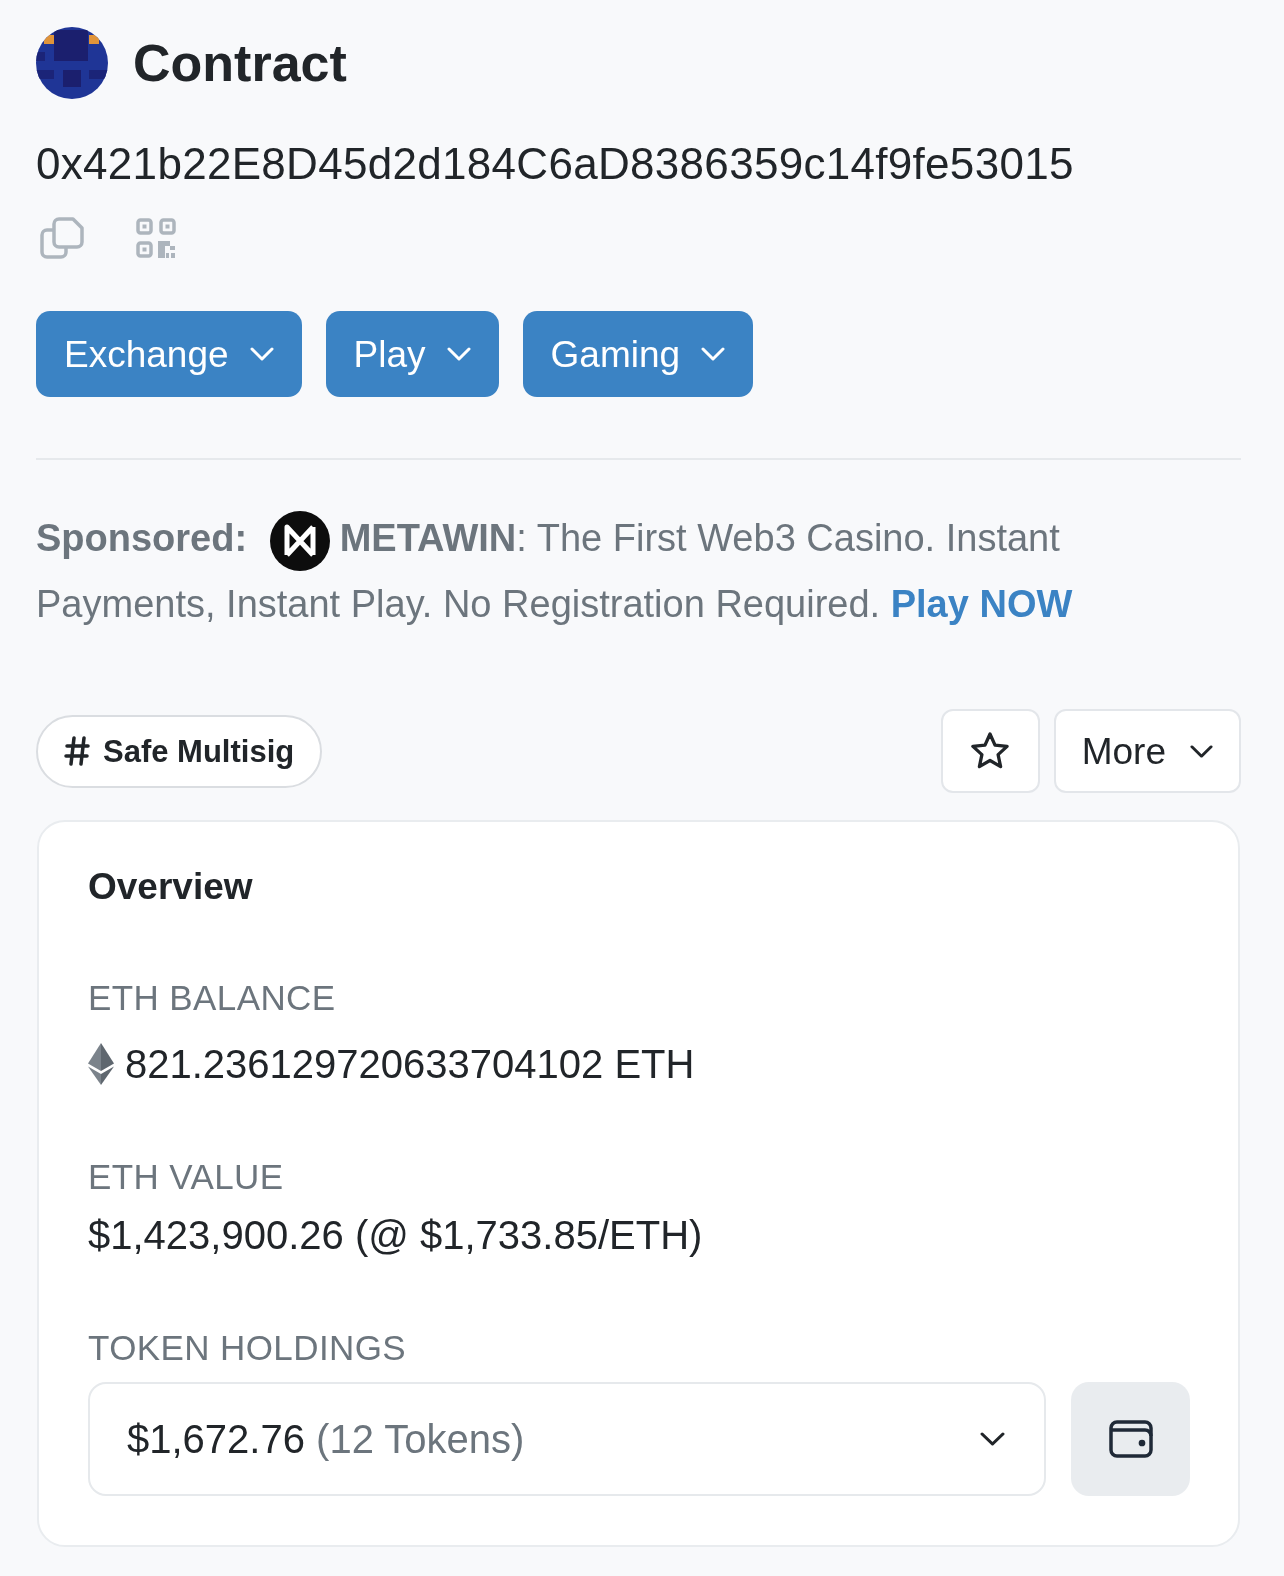 The height and width of the screenshot is (1576, 1284). Describe the element at coordinates (412, 354) in the screenshot. I see `category-dropdown-button: Play` at that location.